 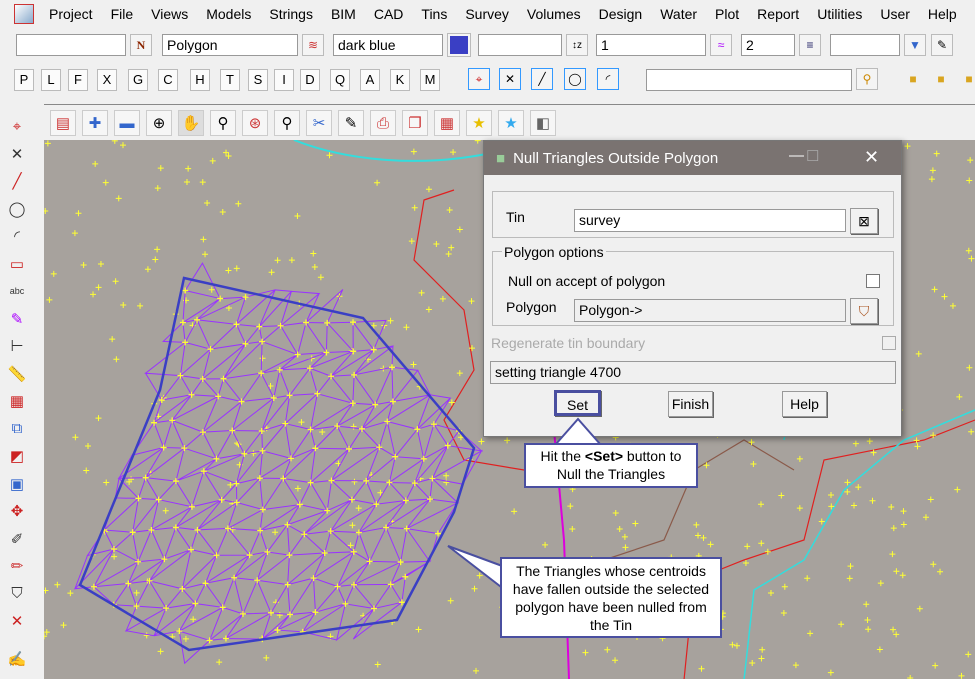 What do you see at coordinates (370, 80) in the screenshot?
I see `filter-button-a: A` at bounding box center [370, 80].